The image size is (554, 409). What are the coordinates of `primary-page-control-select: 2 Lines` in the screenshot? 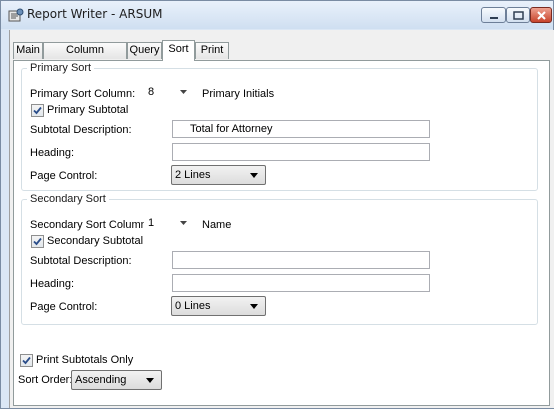 It's located at (218, 175).